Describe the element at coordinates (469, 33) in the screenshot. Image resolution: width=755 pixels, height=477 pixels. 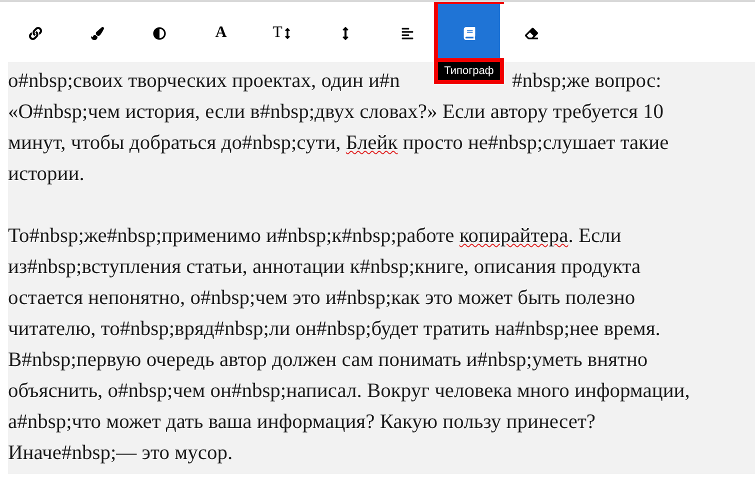
I see `book-icon` at that location.